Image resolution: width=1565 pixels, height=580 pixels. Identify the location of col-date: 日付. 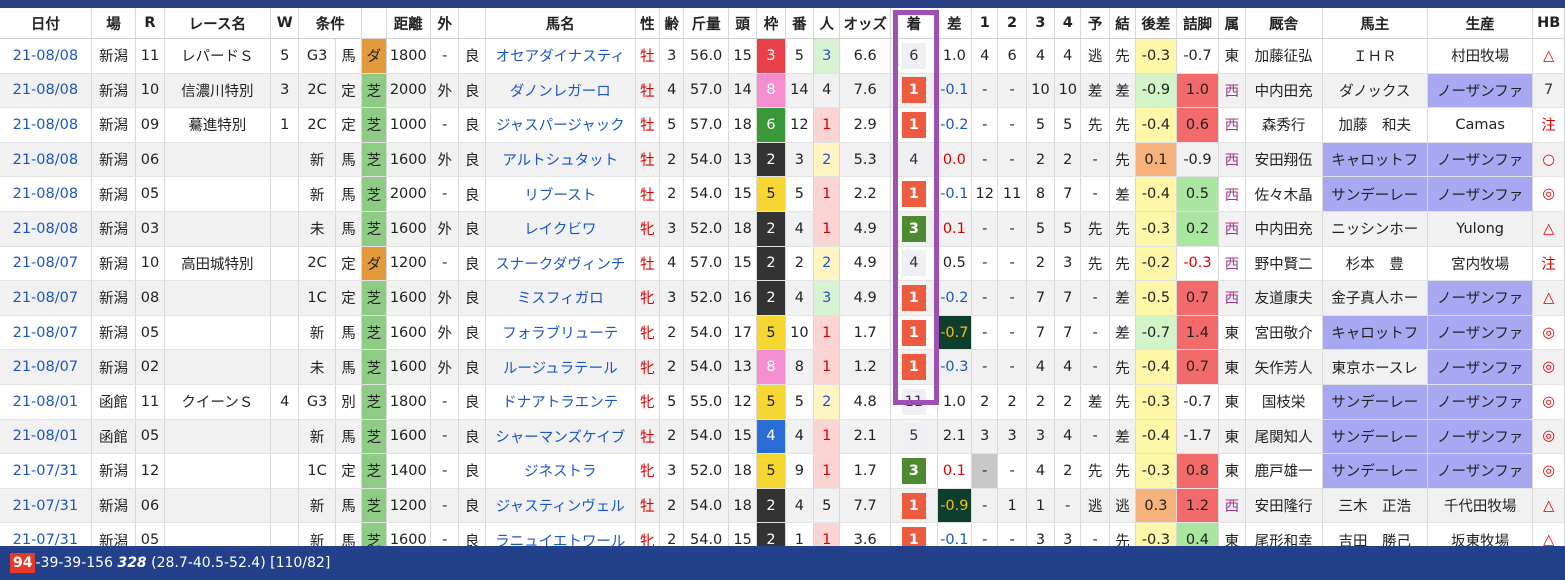
(46, 23).